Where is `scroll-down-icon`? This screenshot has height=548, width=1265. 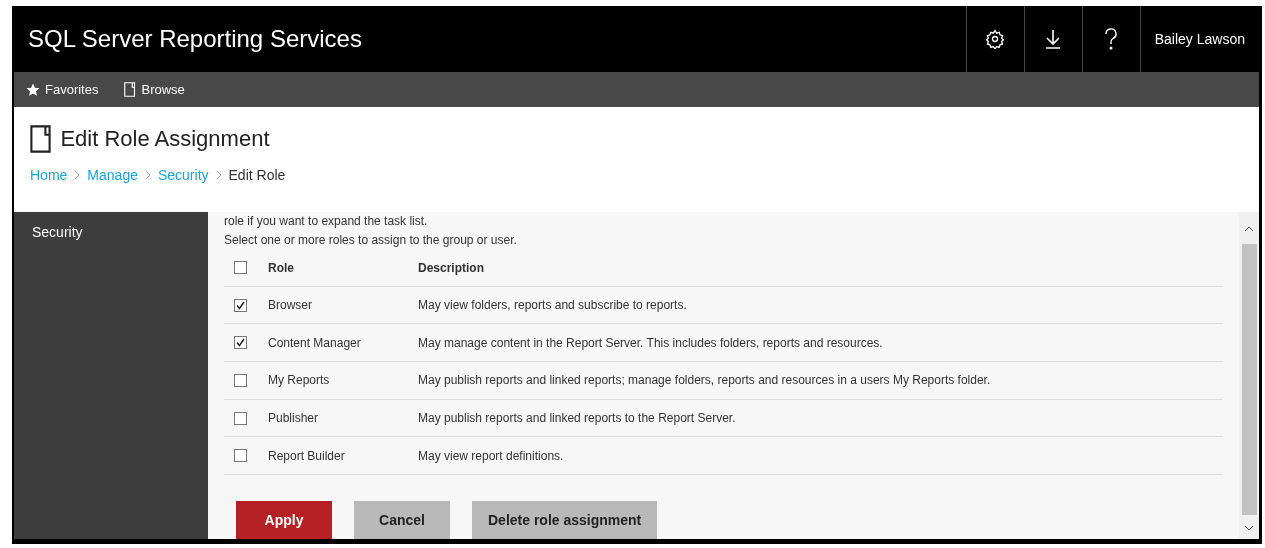 scroll-down-icon is located at coordinates (1249, 528).